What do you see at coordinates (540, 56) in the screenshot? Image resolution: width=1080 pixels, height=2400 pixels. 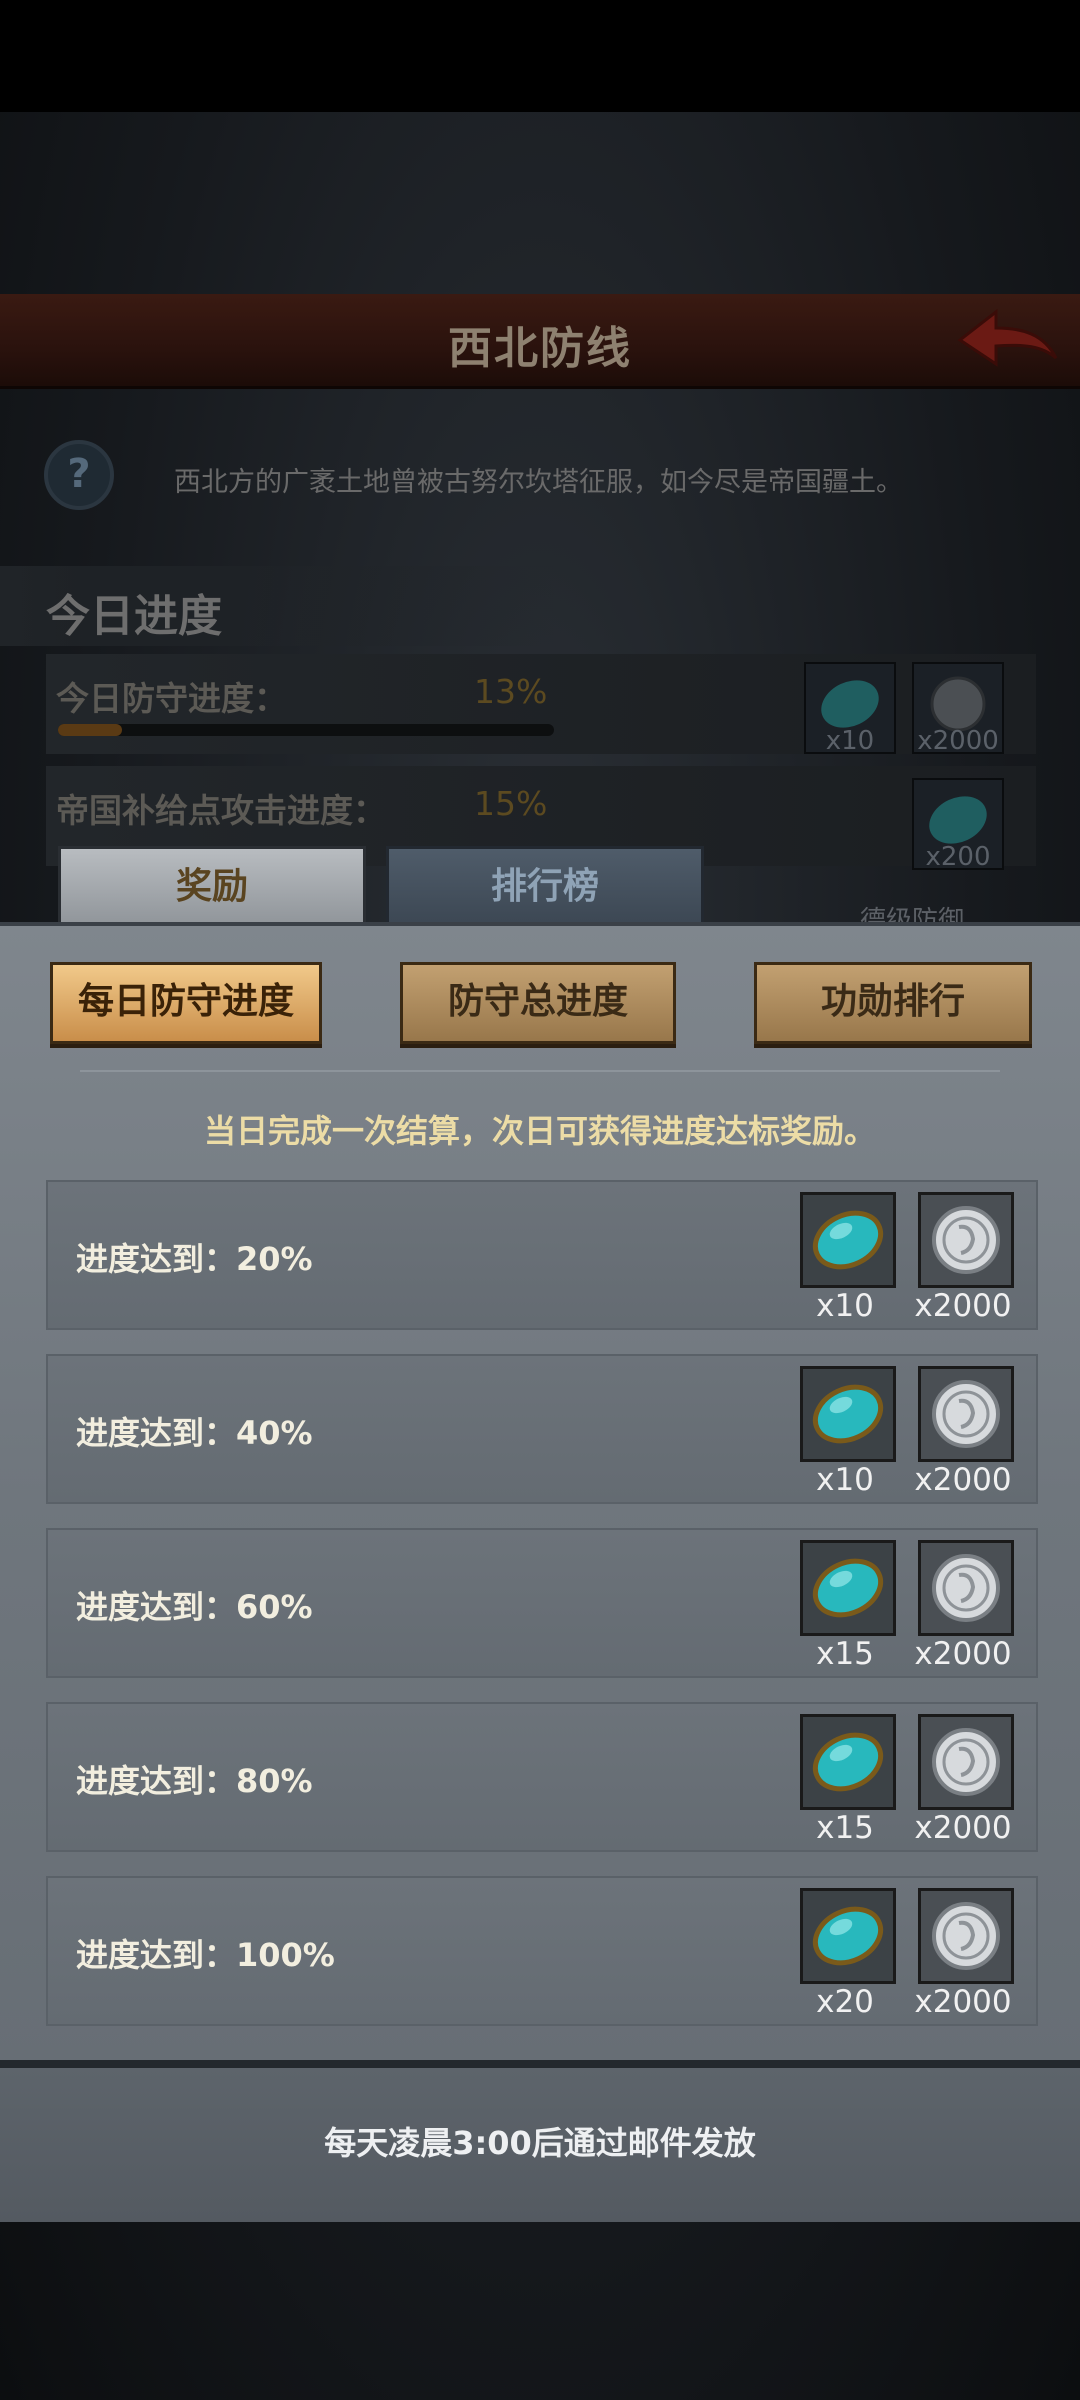 I see `status-bar` at bounding box center [540, 56].